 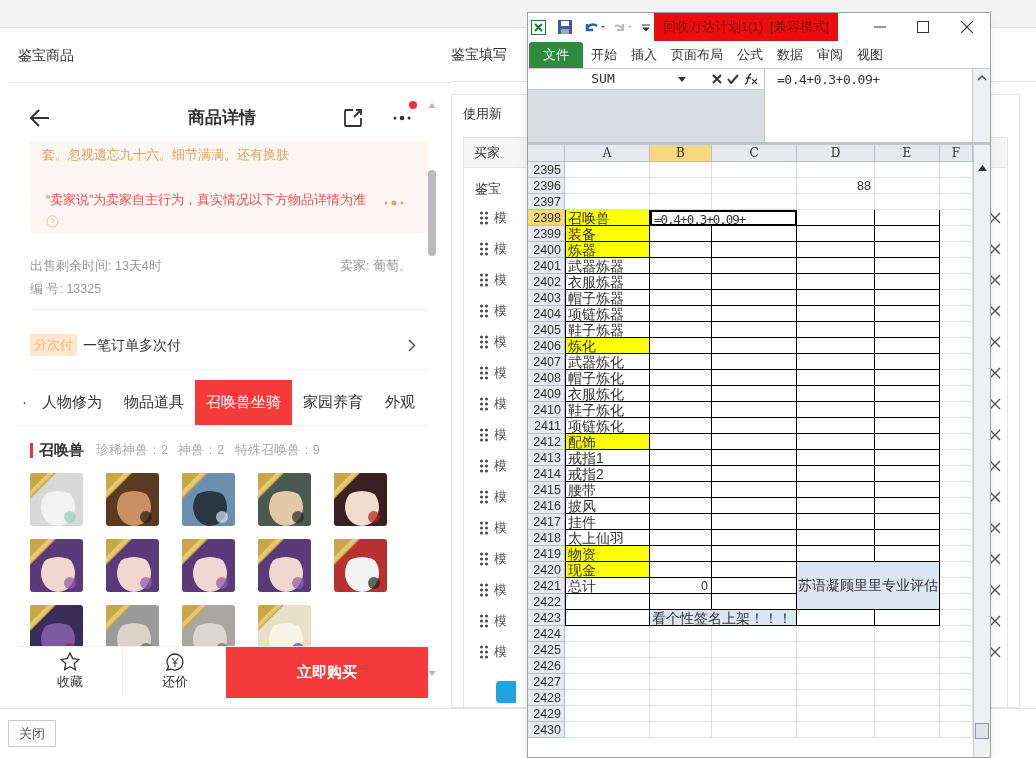 I want to click on row-header: 2404, so click(x=546, y=314).